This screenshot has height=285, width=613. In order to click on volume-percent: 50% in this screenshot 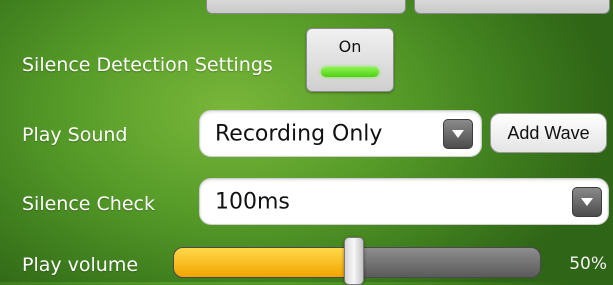, I will do `click(588, 264)`.